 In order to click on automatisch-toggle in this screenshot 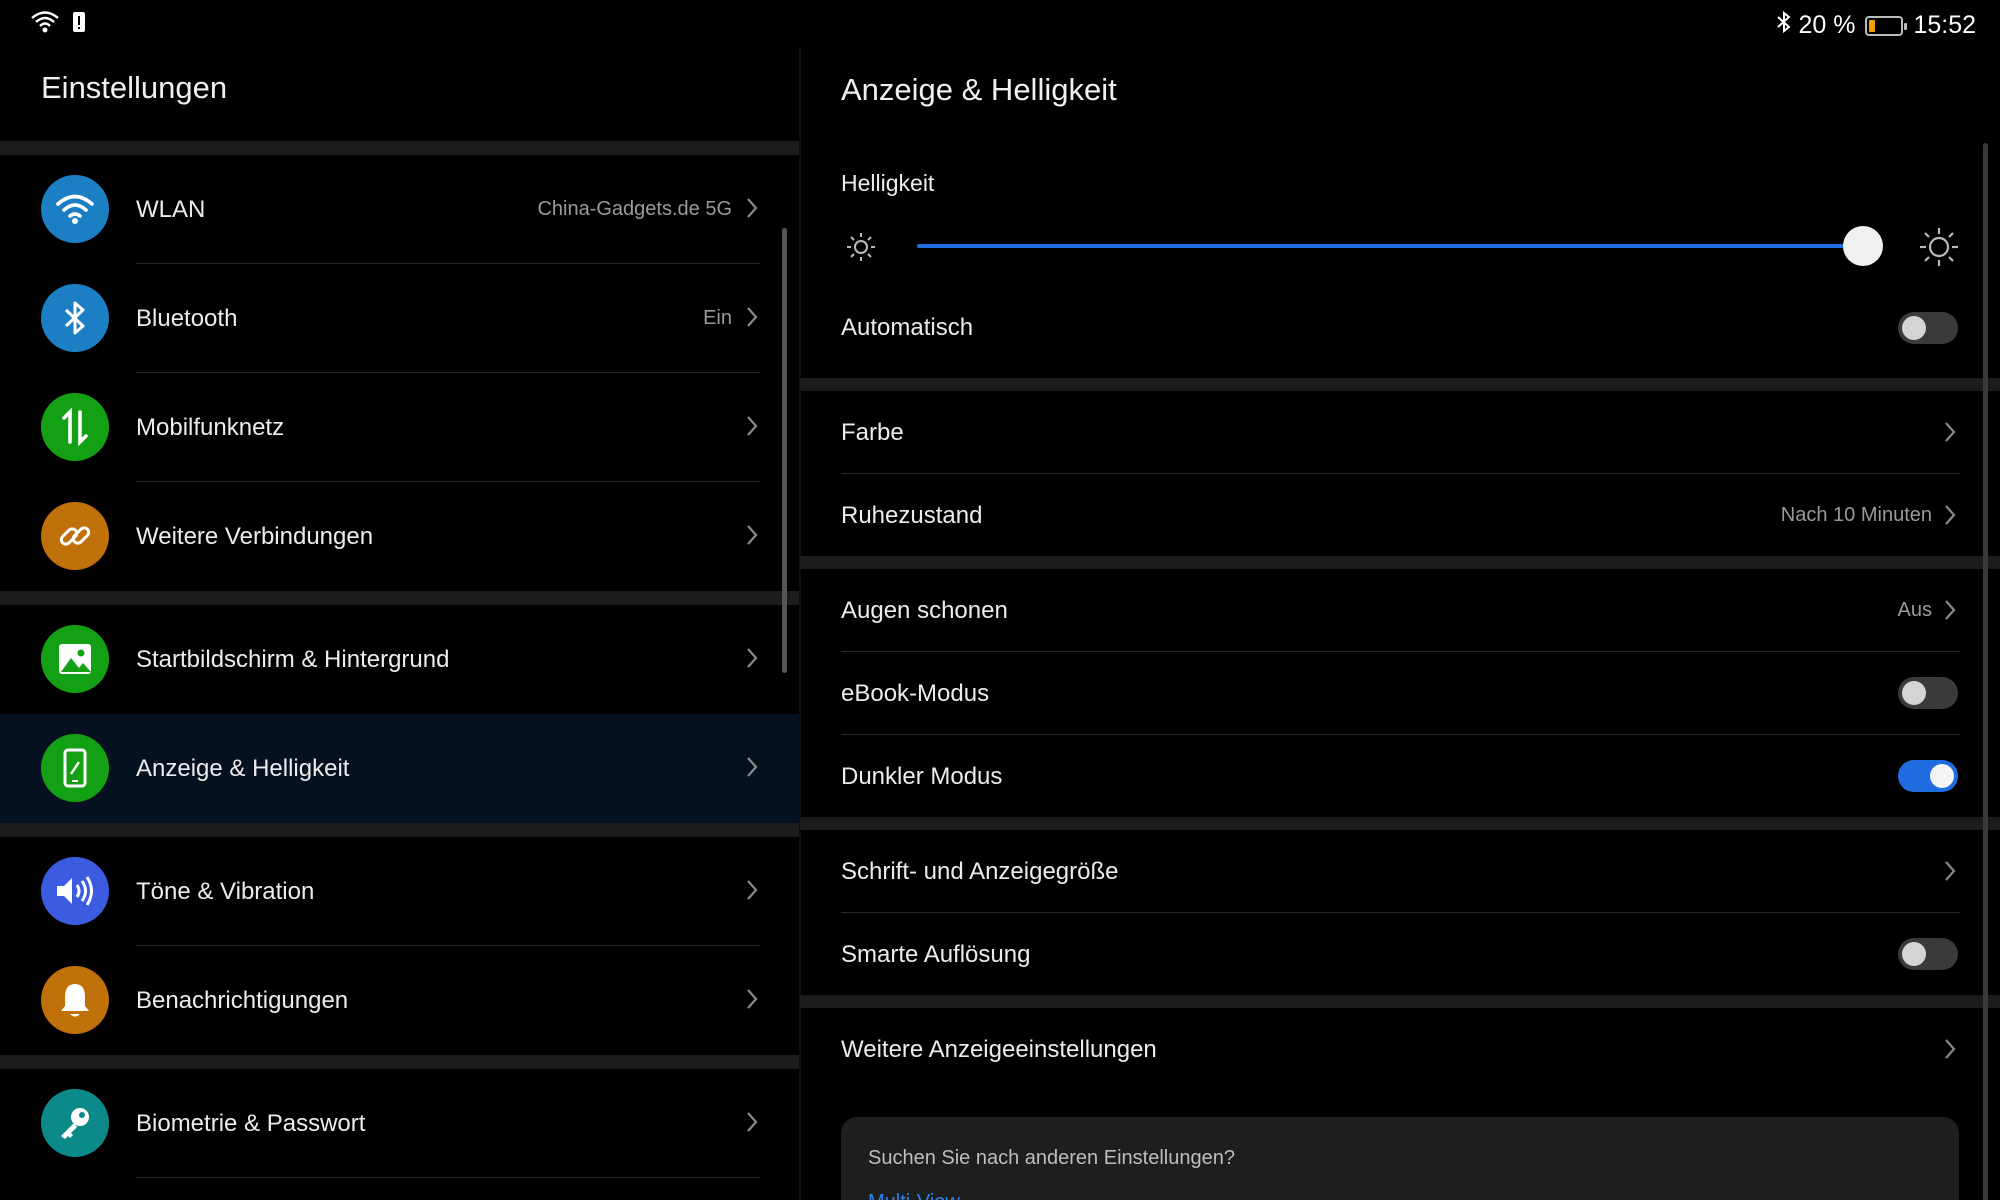, I will do `click(1928, 328)`.